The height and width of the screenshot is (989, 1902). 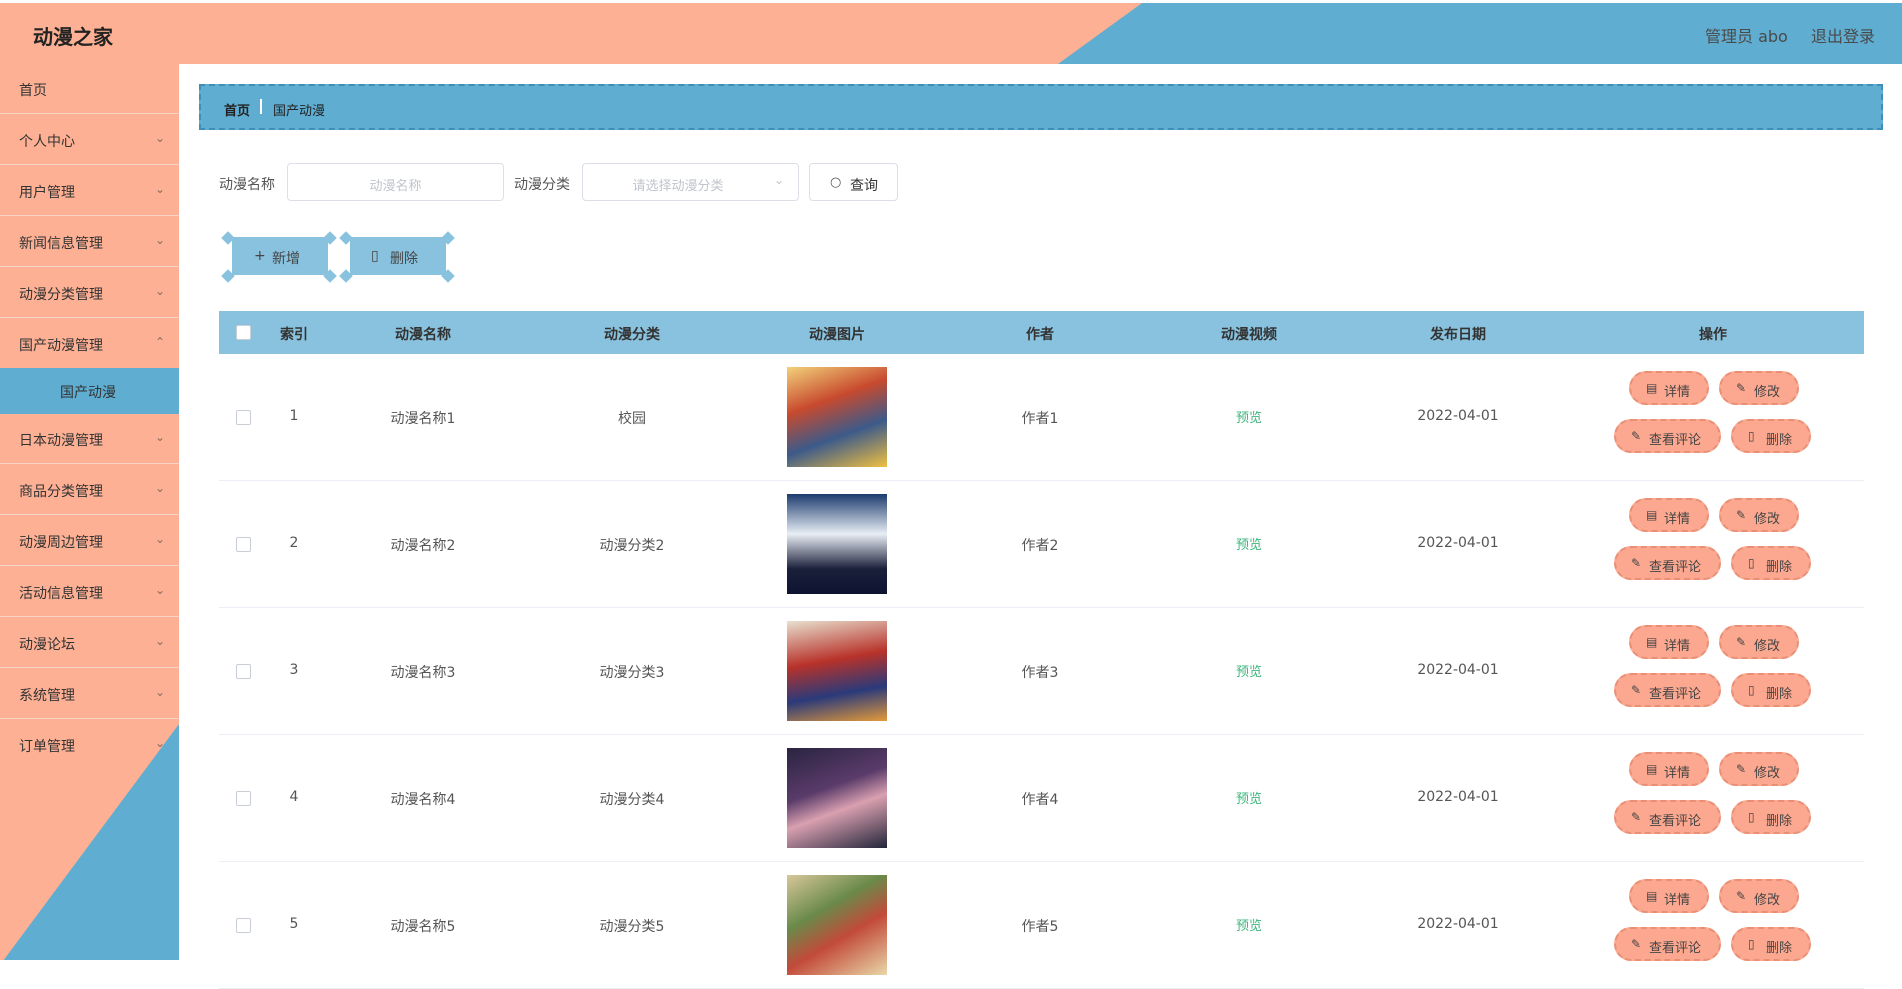 What do you see at coordinates (61, 492) in the screenshot?
I see `sidebar-item-label: 商品分类管理` at bounding box center [61, 492].